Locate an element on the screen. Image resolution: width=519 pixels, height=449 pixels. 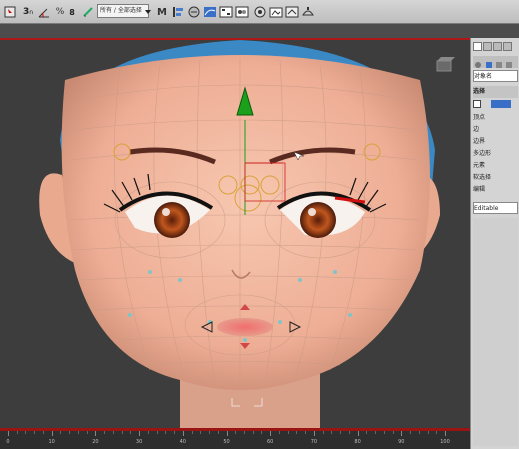
curve-editor-icon is located at coordinates (210, 12).